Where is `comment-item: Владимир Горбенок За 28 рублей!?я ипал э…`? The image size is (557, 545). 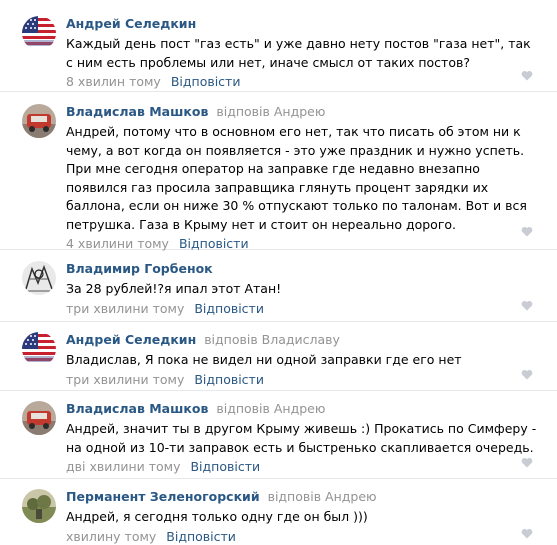
comment-item: Владимир Горбенок За 28 рублей!?я ипал э… is located at coordinates (278, 286).